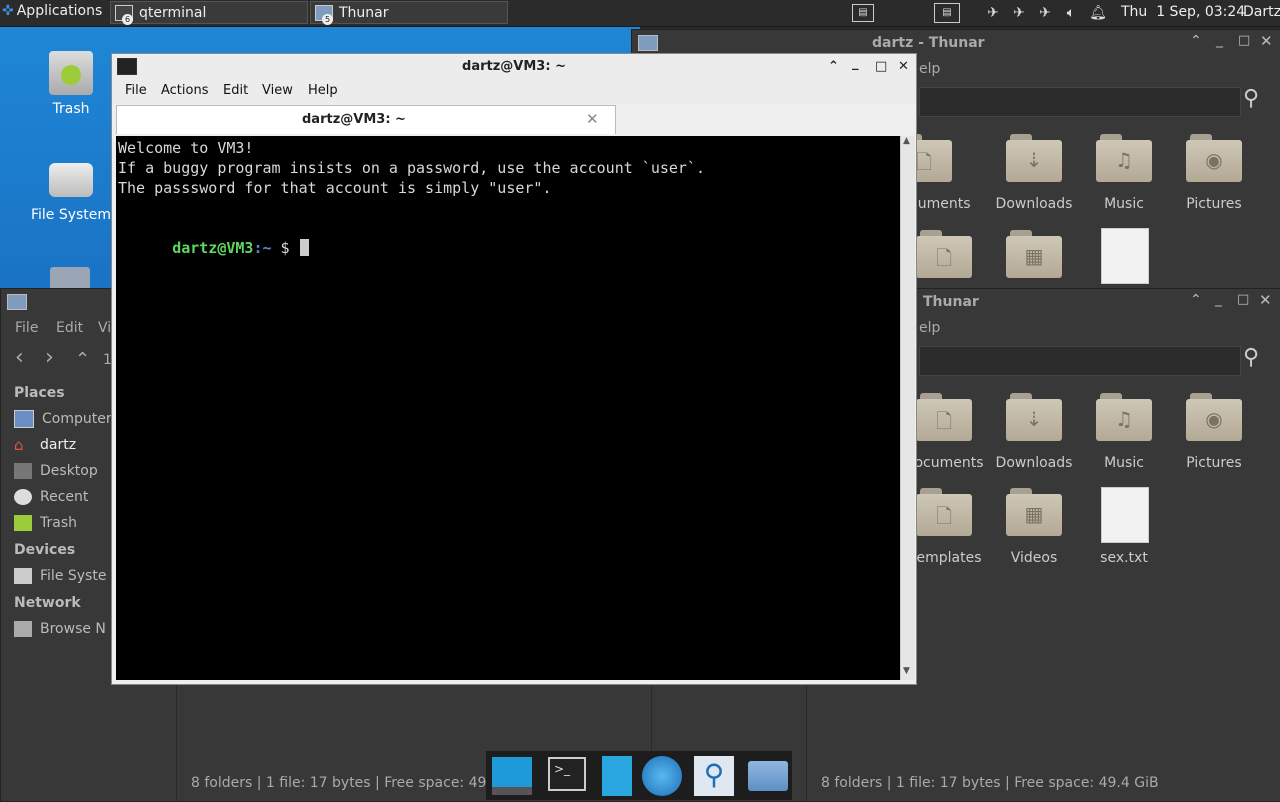  I want to click on drive-icon, so click(23, 576).